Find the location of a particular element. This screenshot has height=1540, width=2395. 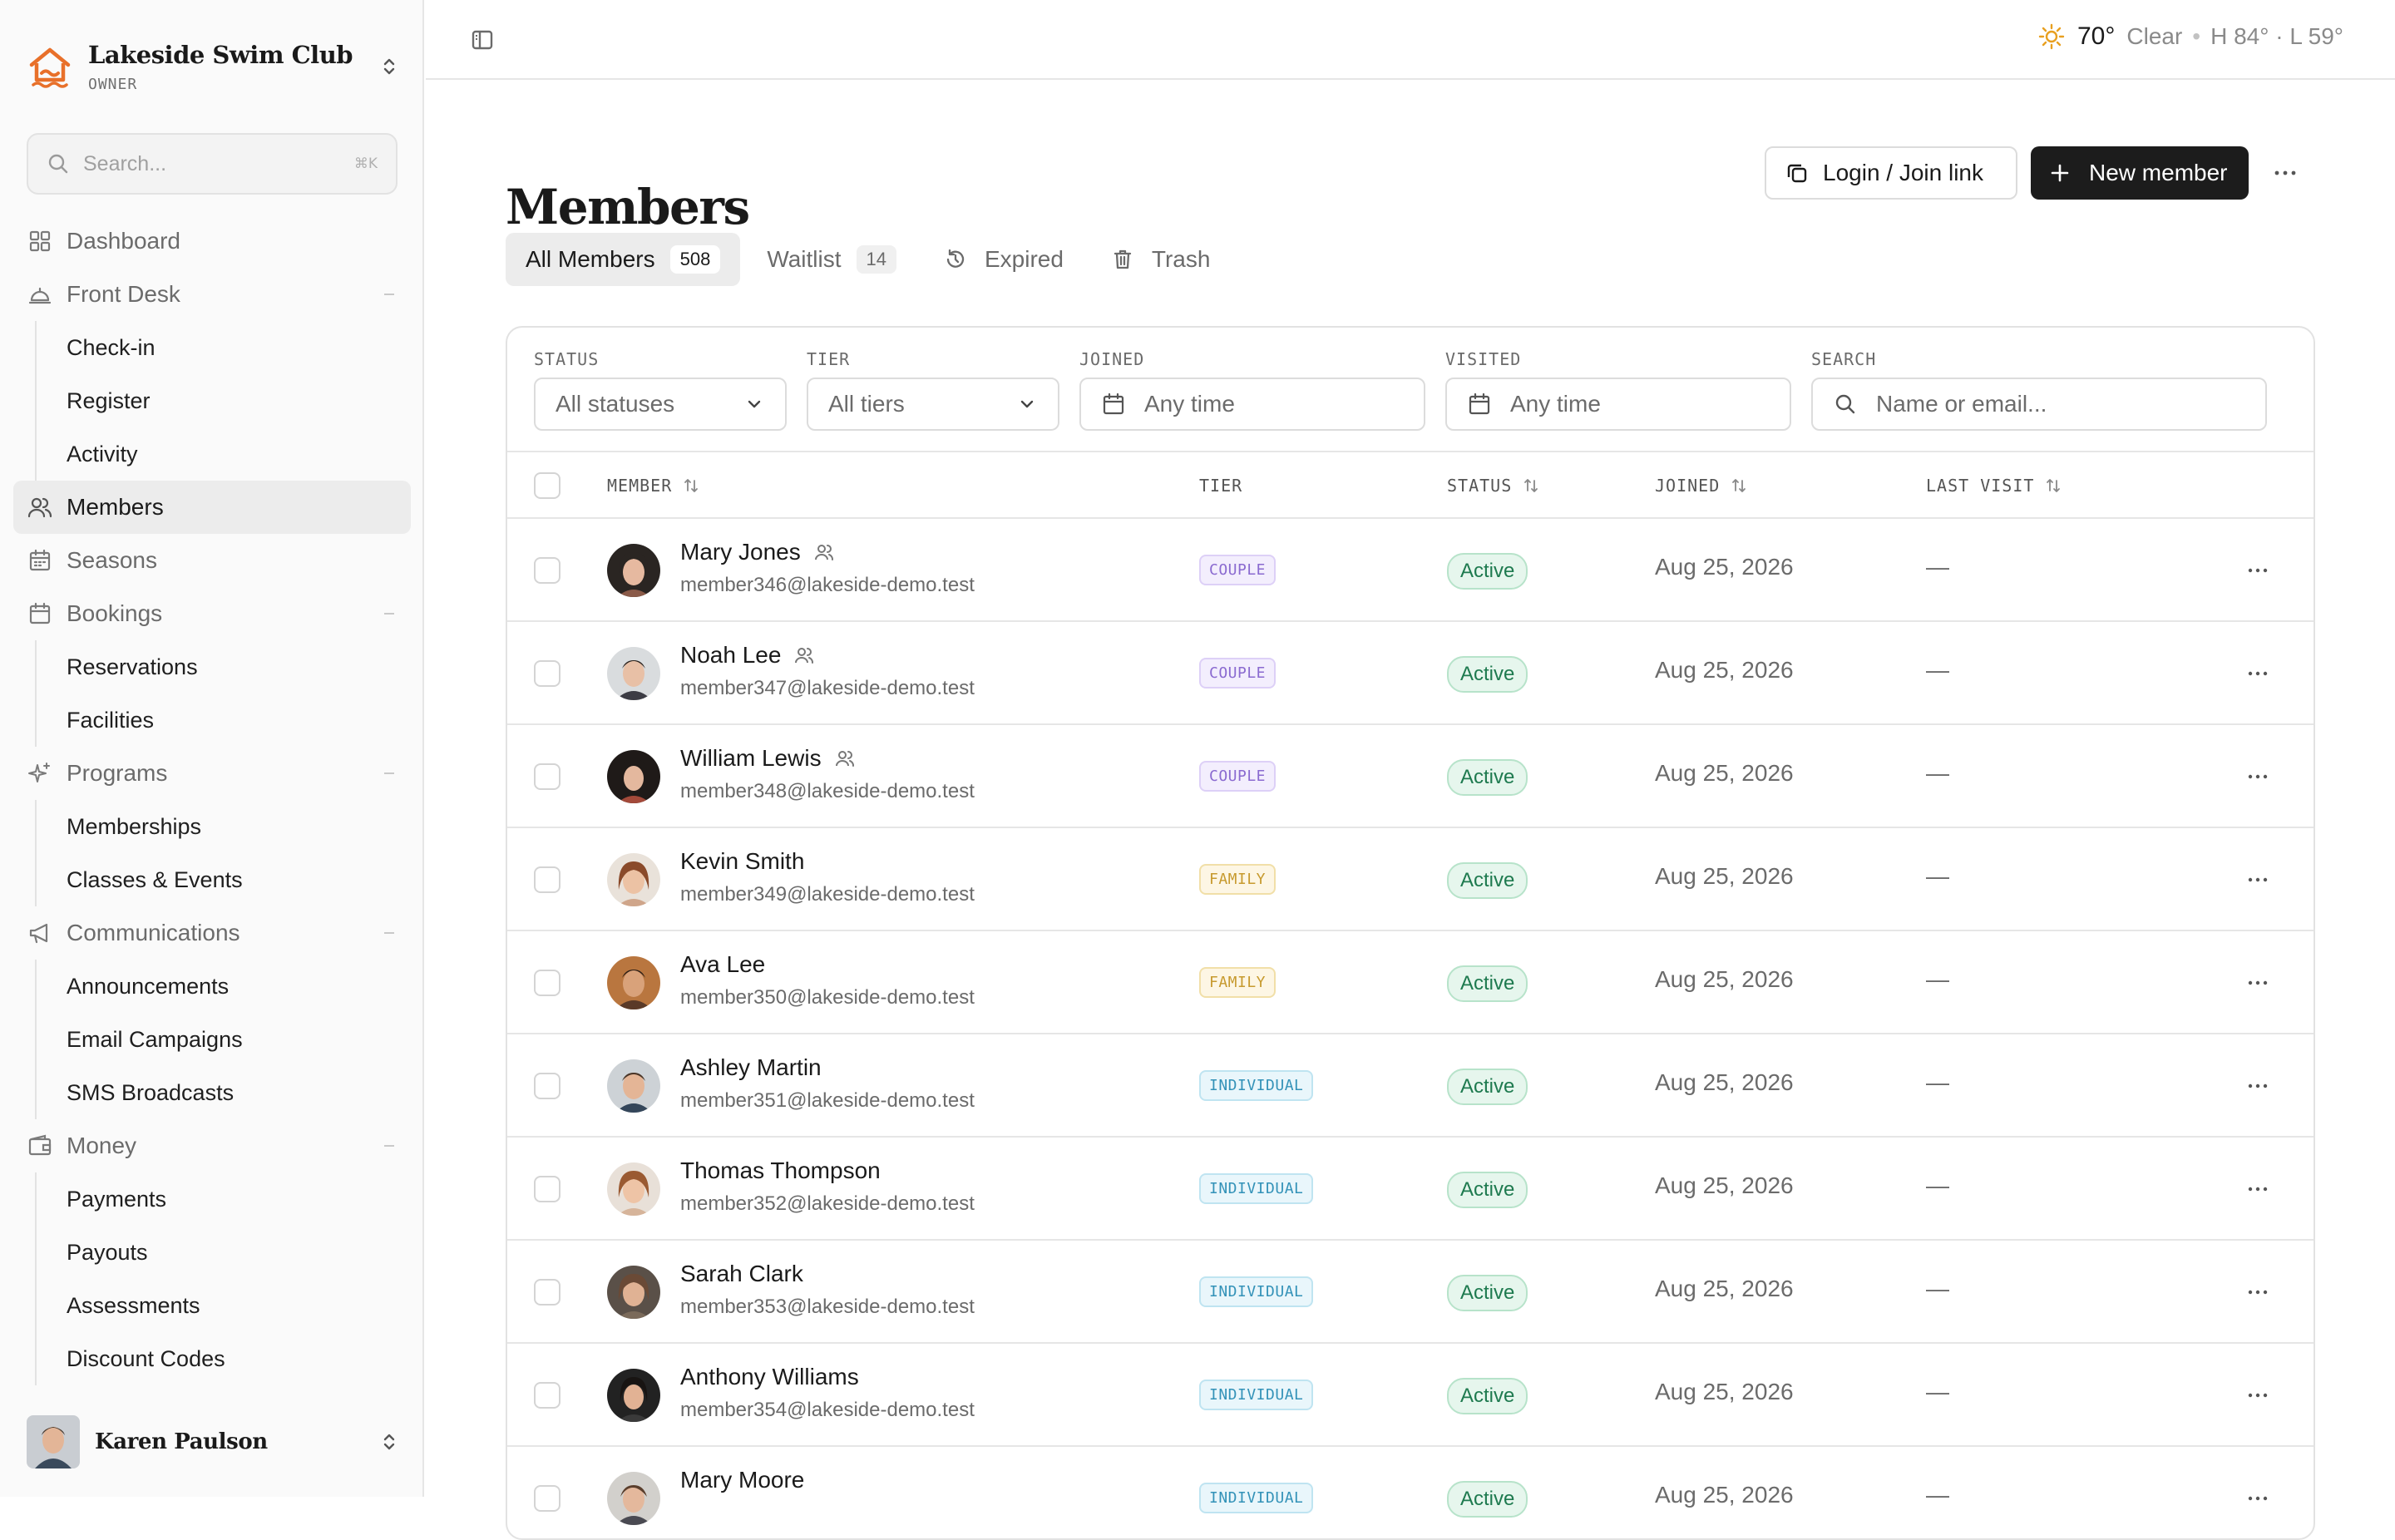

tab-waitlist: Waitlist 14 is located at coordinates (831, 259).